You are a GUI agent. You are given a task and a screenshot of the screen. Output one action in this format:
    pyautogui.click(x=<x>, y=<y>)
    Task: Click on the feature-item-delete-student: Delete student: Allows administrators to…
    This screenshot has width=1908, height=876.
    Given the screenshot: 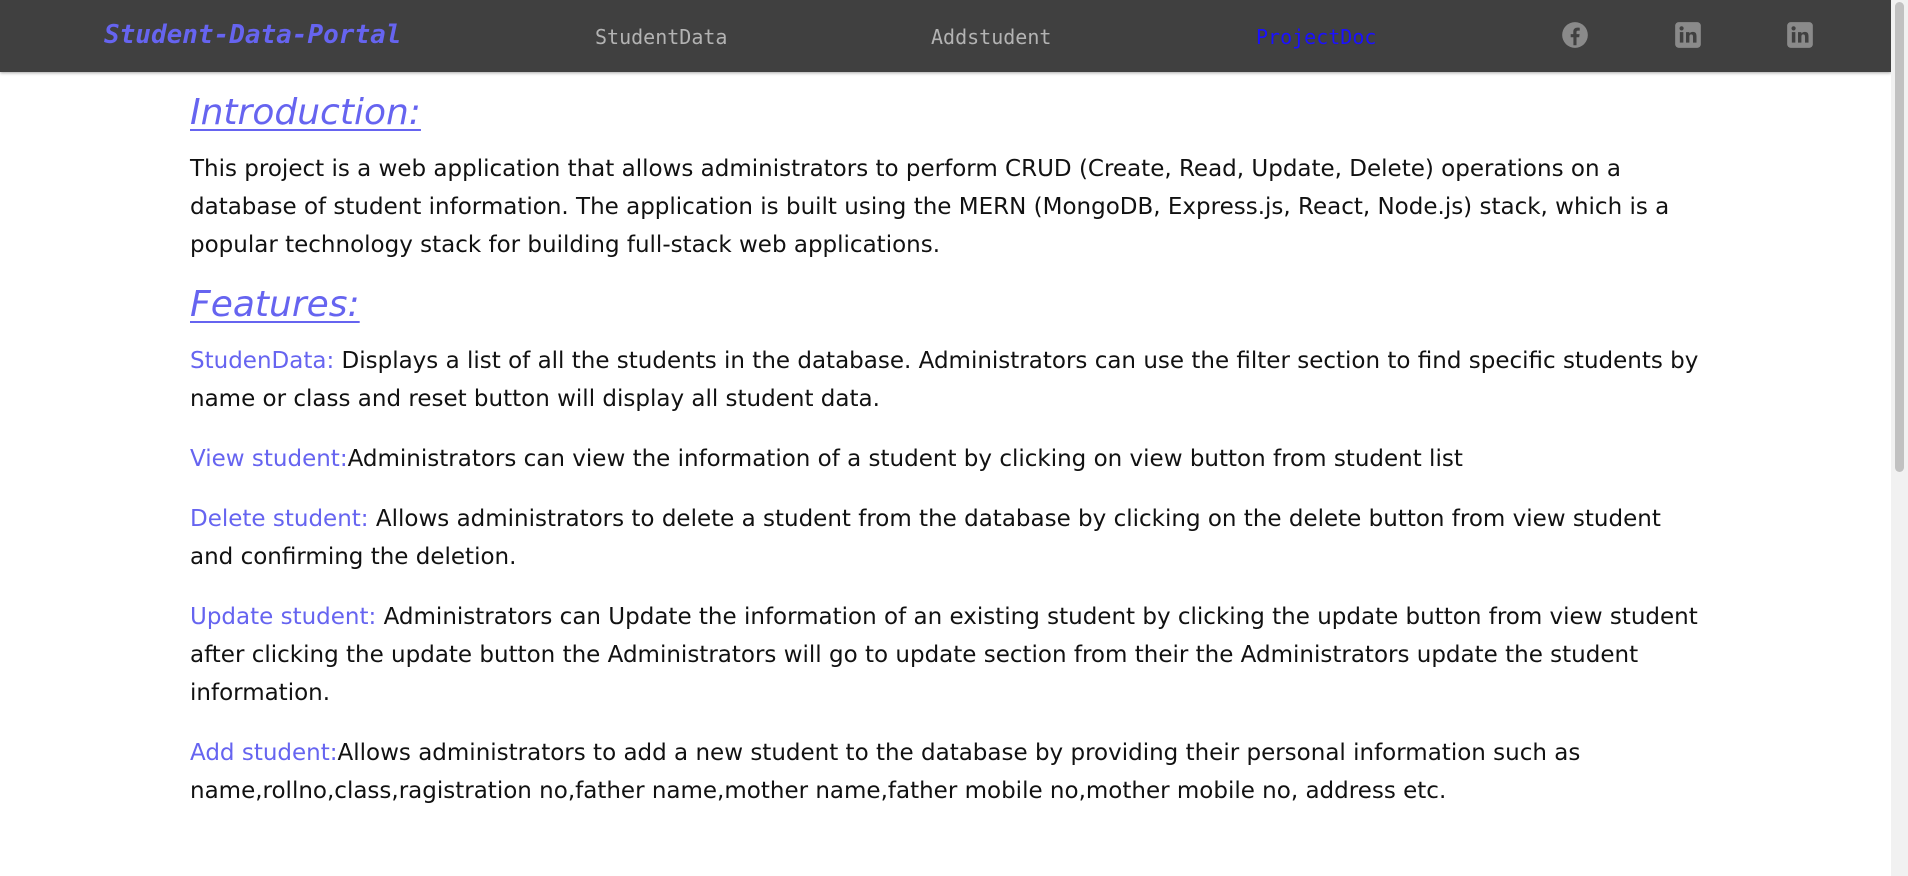 What is the action you would take?
    pyautogui.click(x=950, y=538)
    